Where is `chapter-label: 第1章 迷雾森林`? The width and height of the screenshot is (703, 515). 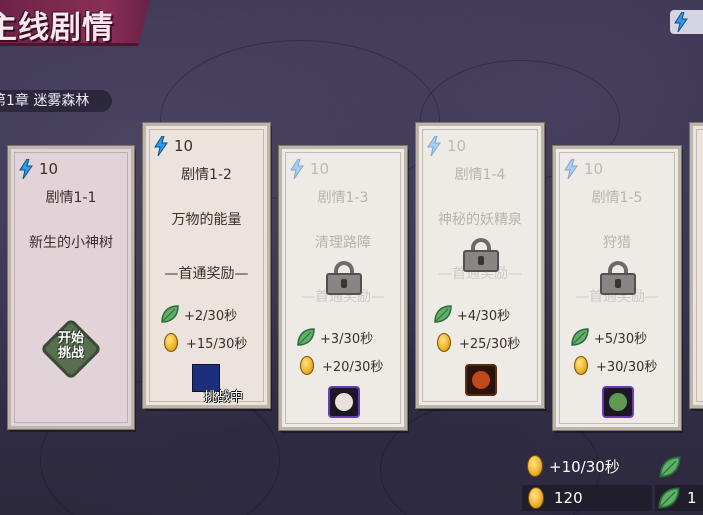
chapter-label: 第1章 迷雾森林 is located at coordinates (56, 101).